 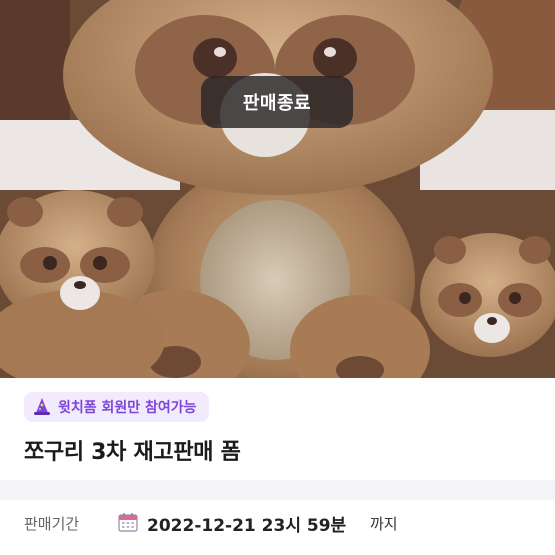 I want to click on calendar-icon, so click(x=128, y=522).